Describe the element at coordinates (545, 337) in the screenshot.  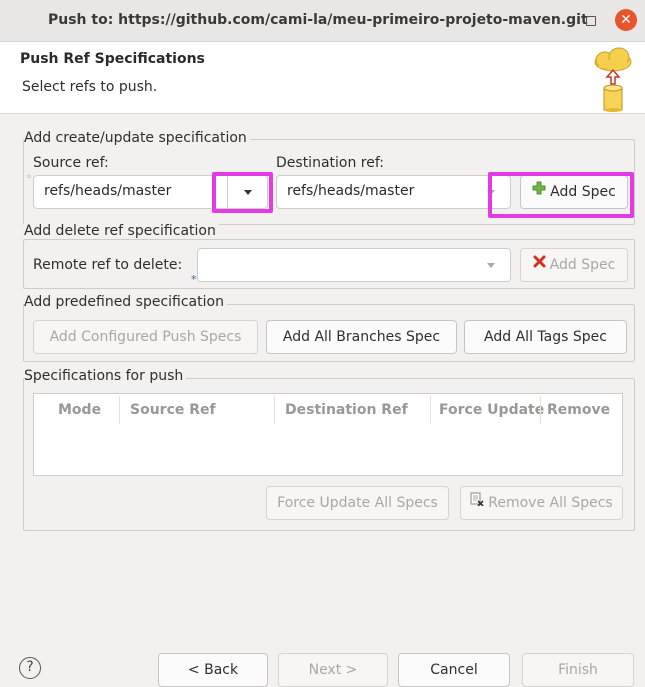
I see `add-all-tags-spec-button: Add All Tags Spec` at that location.